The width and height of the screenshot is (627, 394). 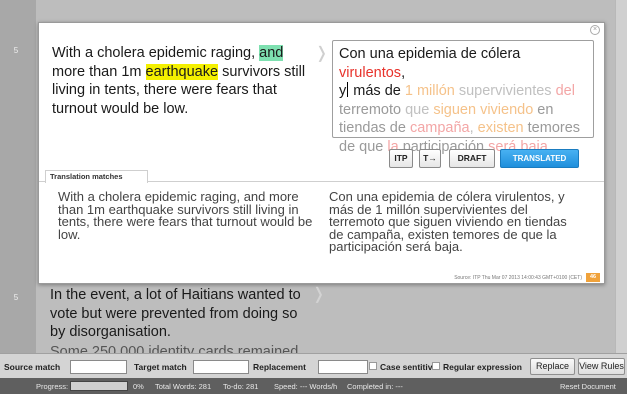 I want to click on regex-checkbox, so click(x=436, y=366).